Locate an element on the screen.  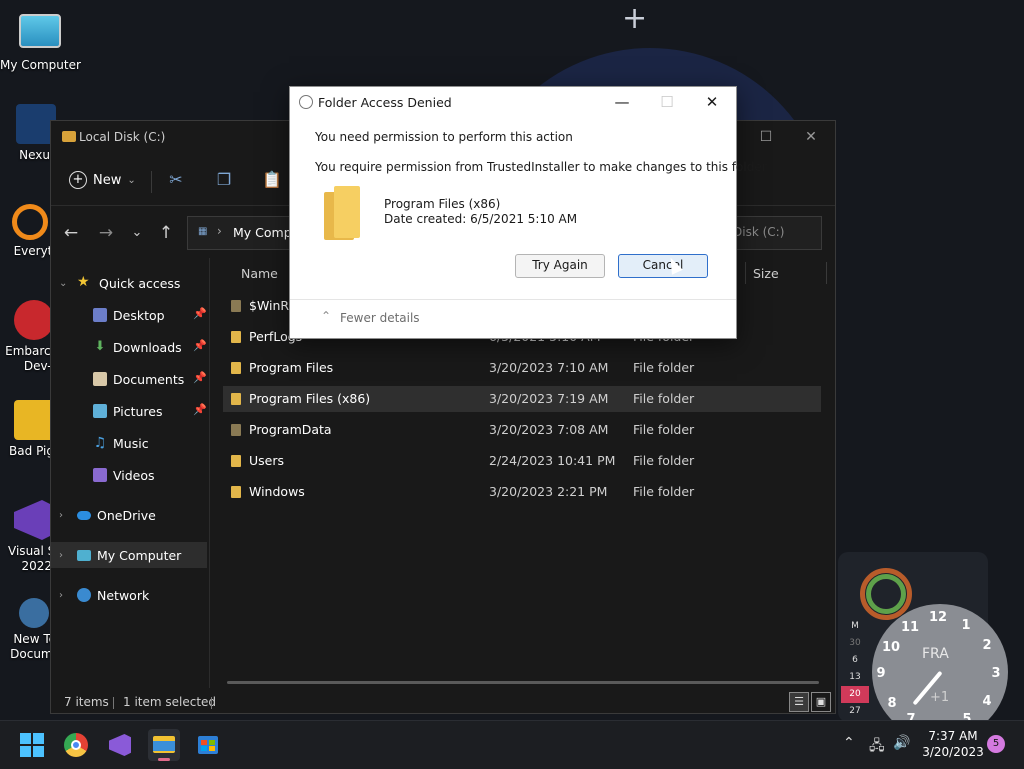
computer-grid-icon: ▦ is located at coordinates (203, 231).